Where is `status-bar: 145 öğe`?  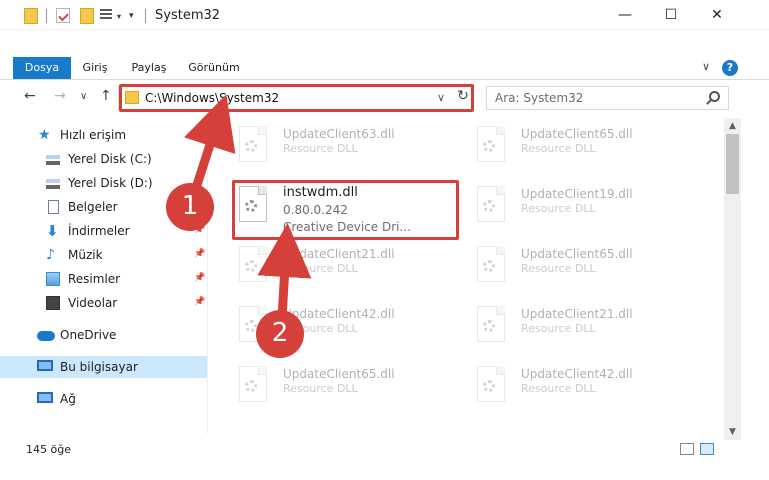
status-bar: 145 öğe is located at coordinates (384, 450).